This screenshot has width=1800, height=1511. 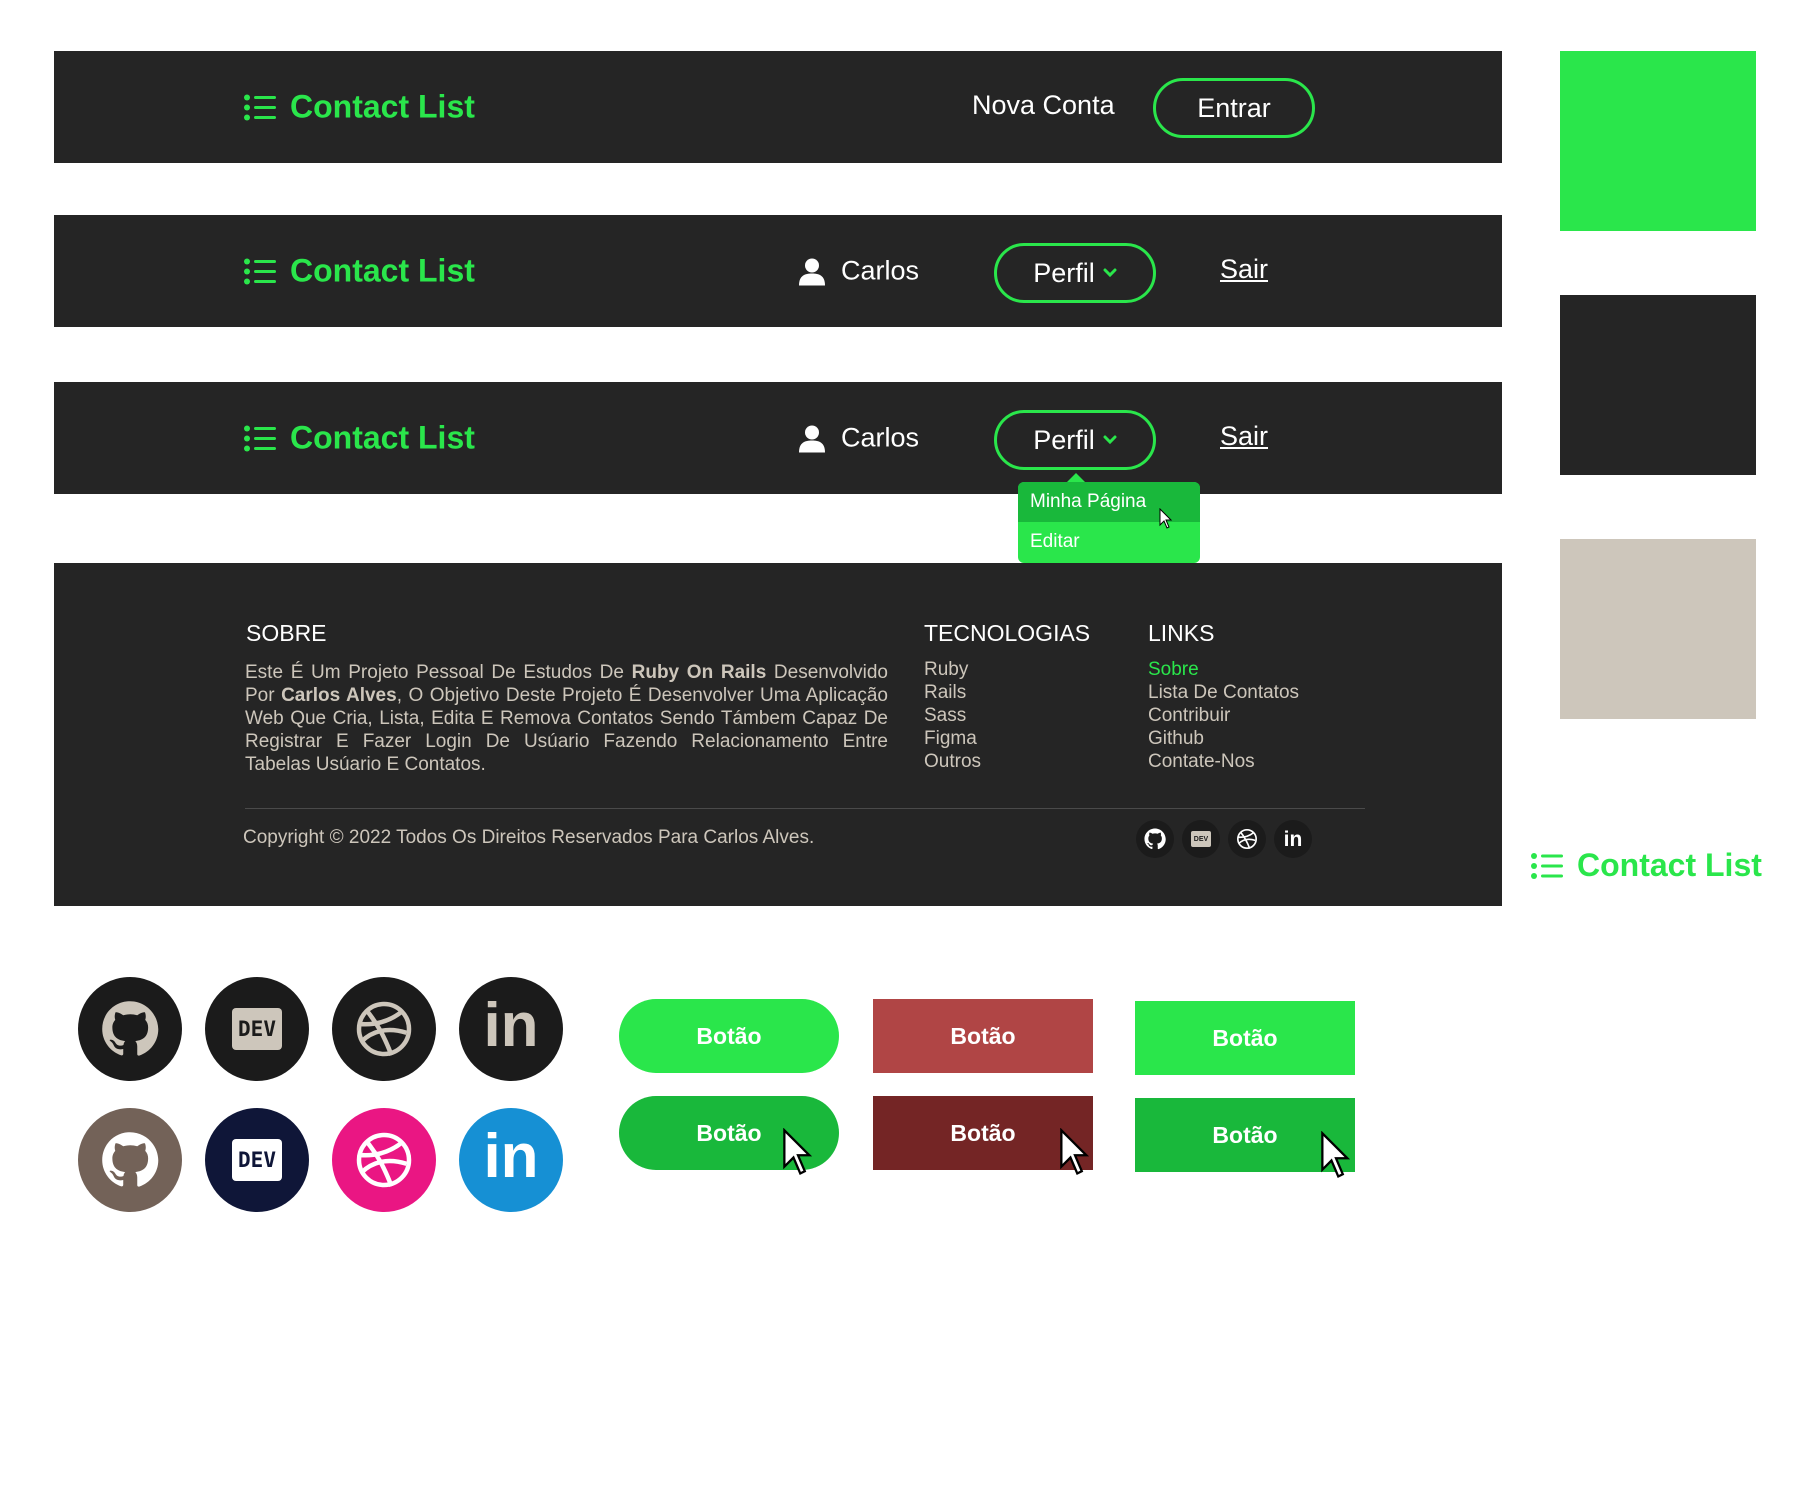 I want to click on github-button-hover, so click(x=130, y=1160).